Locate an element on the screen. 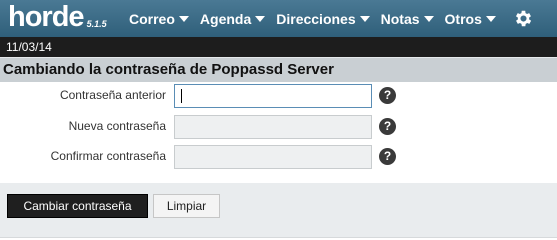  new-password-label: Nueva contraseña is located at coordinates (117, 126).